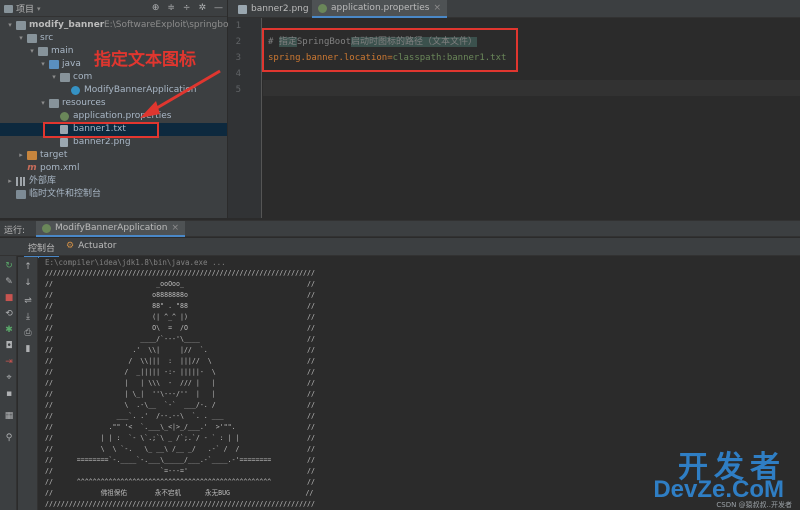 The height and width of the screenshot is (510, 800). Describe the element at coordinates (28, 283) in the screenshot. I see `arrow-down-icon: ↓` at that location.